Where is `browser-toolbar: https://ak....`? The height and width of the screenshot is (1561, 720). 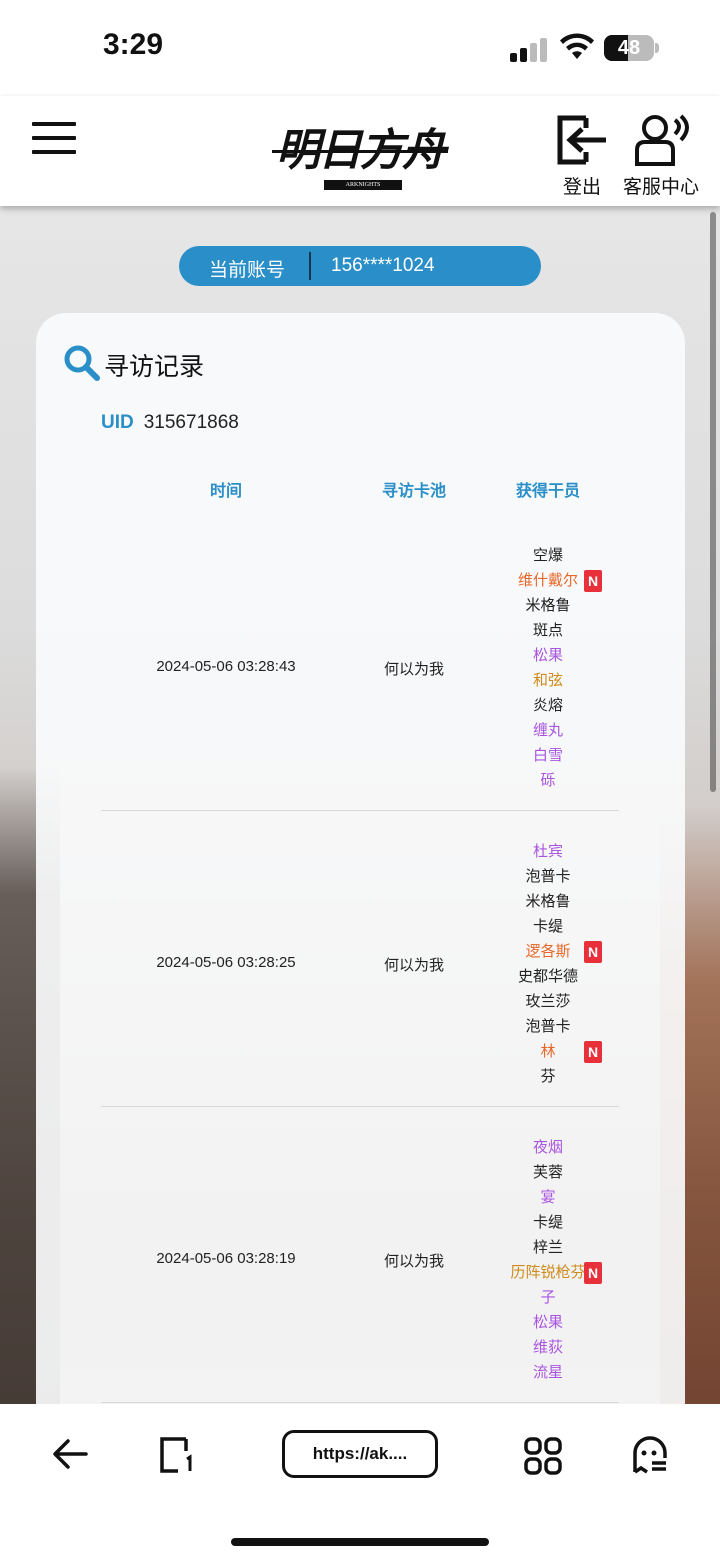 browser-toolbar: https://ak.... is located at coordinates (360, 1482).